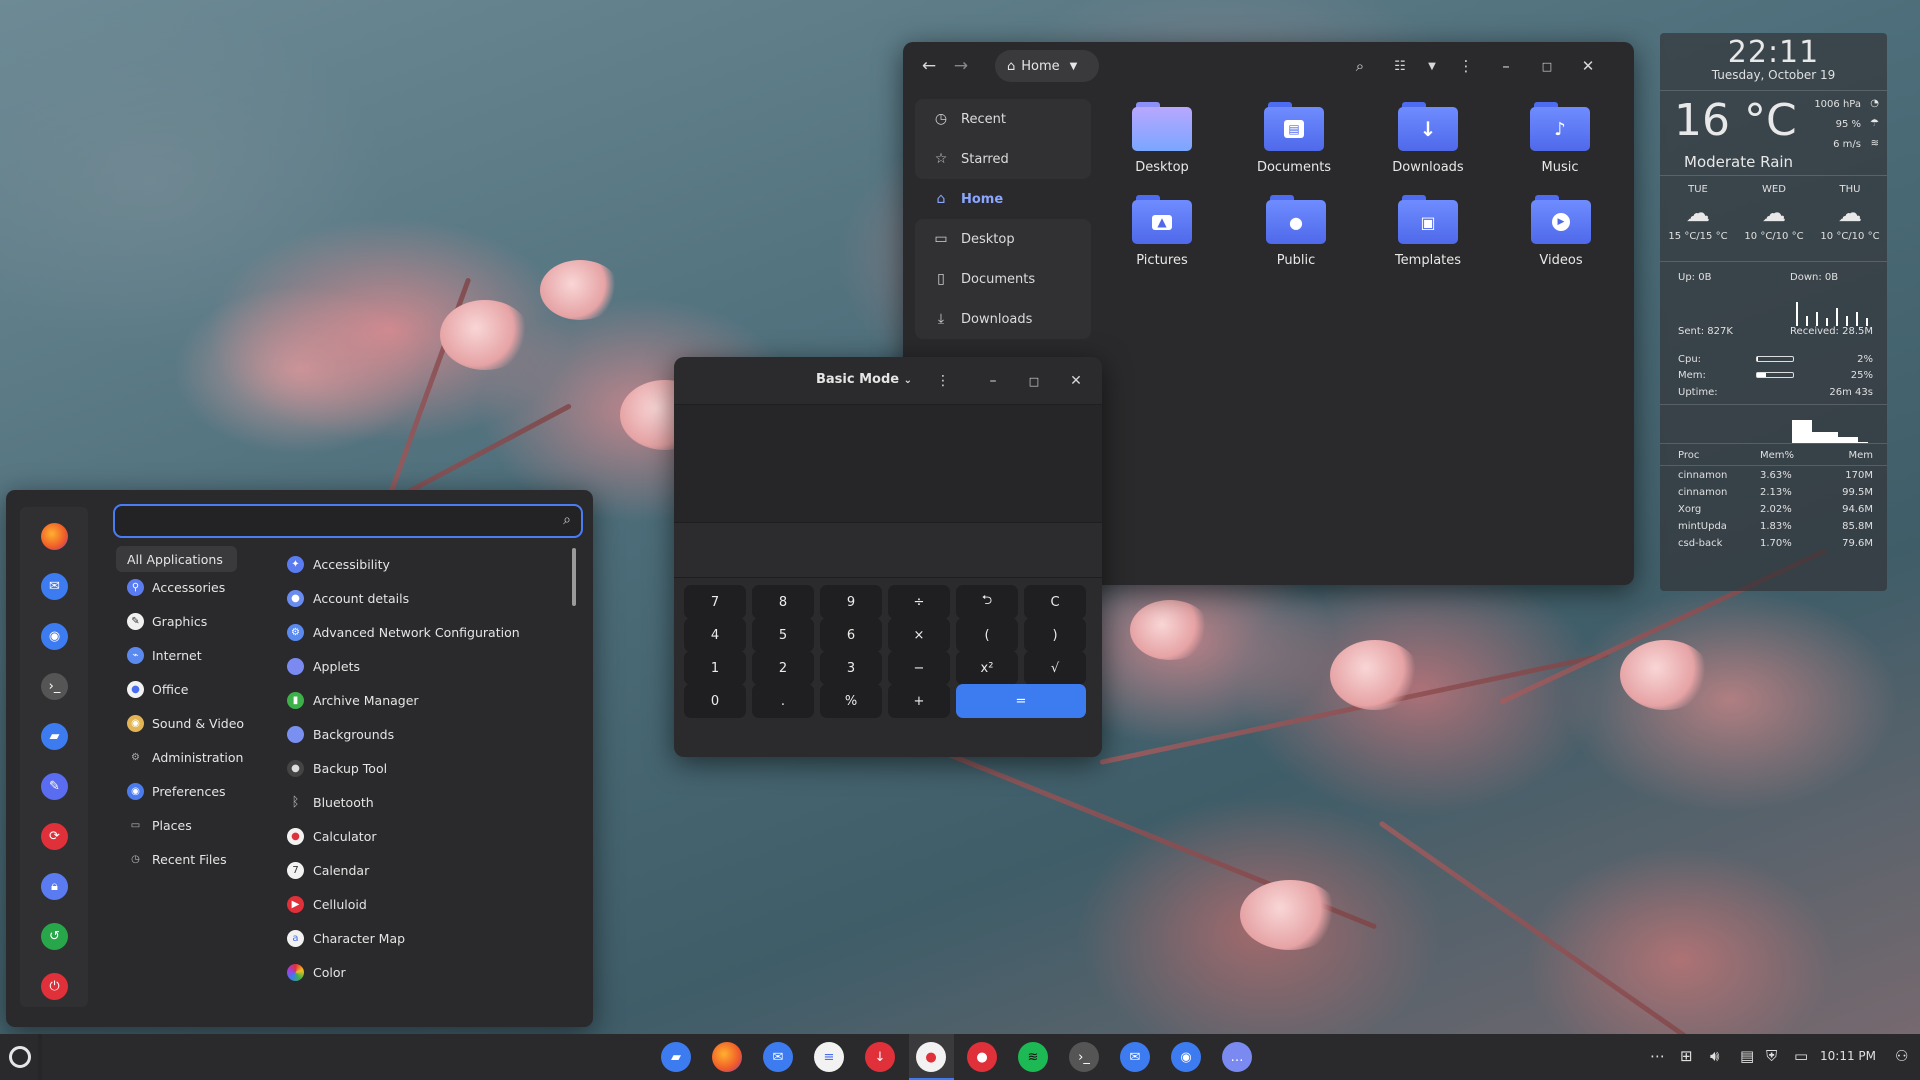 The image size is (1920, 1080). I want to click on category-sound-video: ◉ Sound & Video, so click(180, 723).